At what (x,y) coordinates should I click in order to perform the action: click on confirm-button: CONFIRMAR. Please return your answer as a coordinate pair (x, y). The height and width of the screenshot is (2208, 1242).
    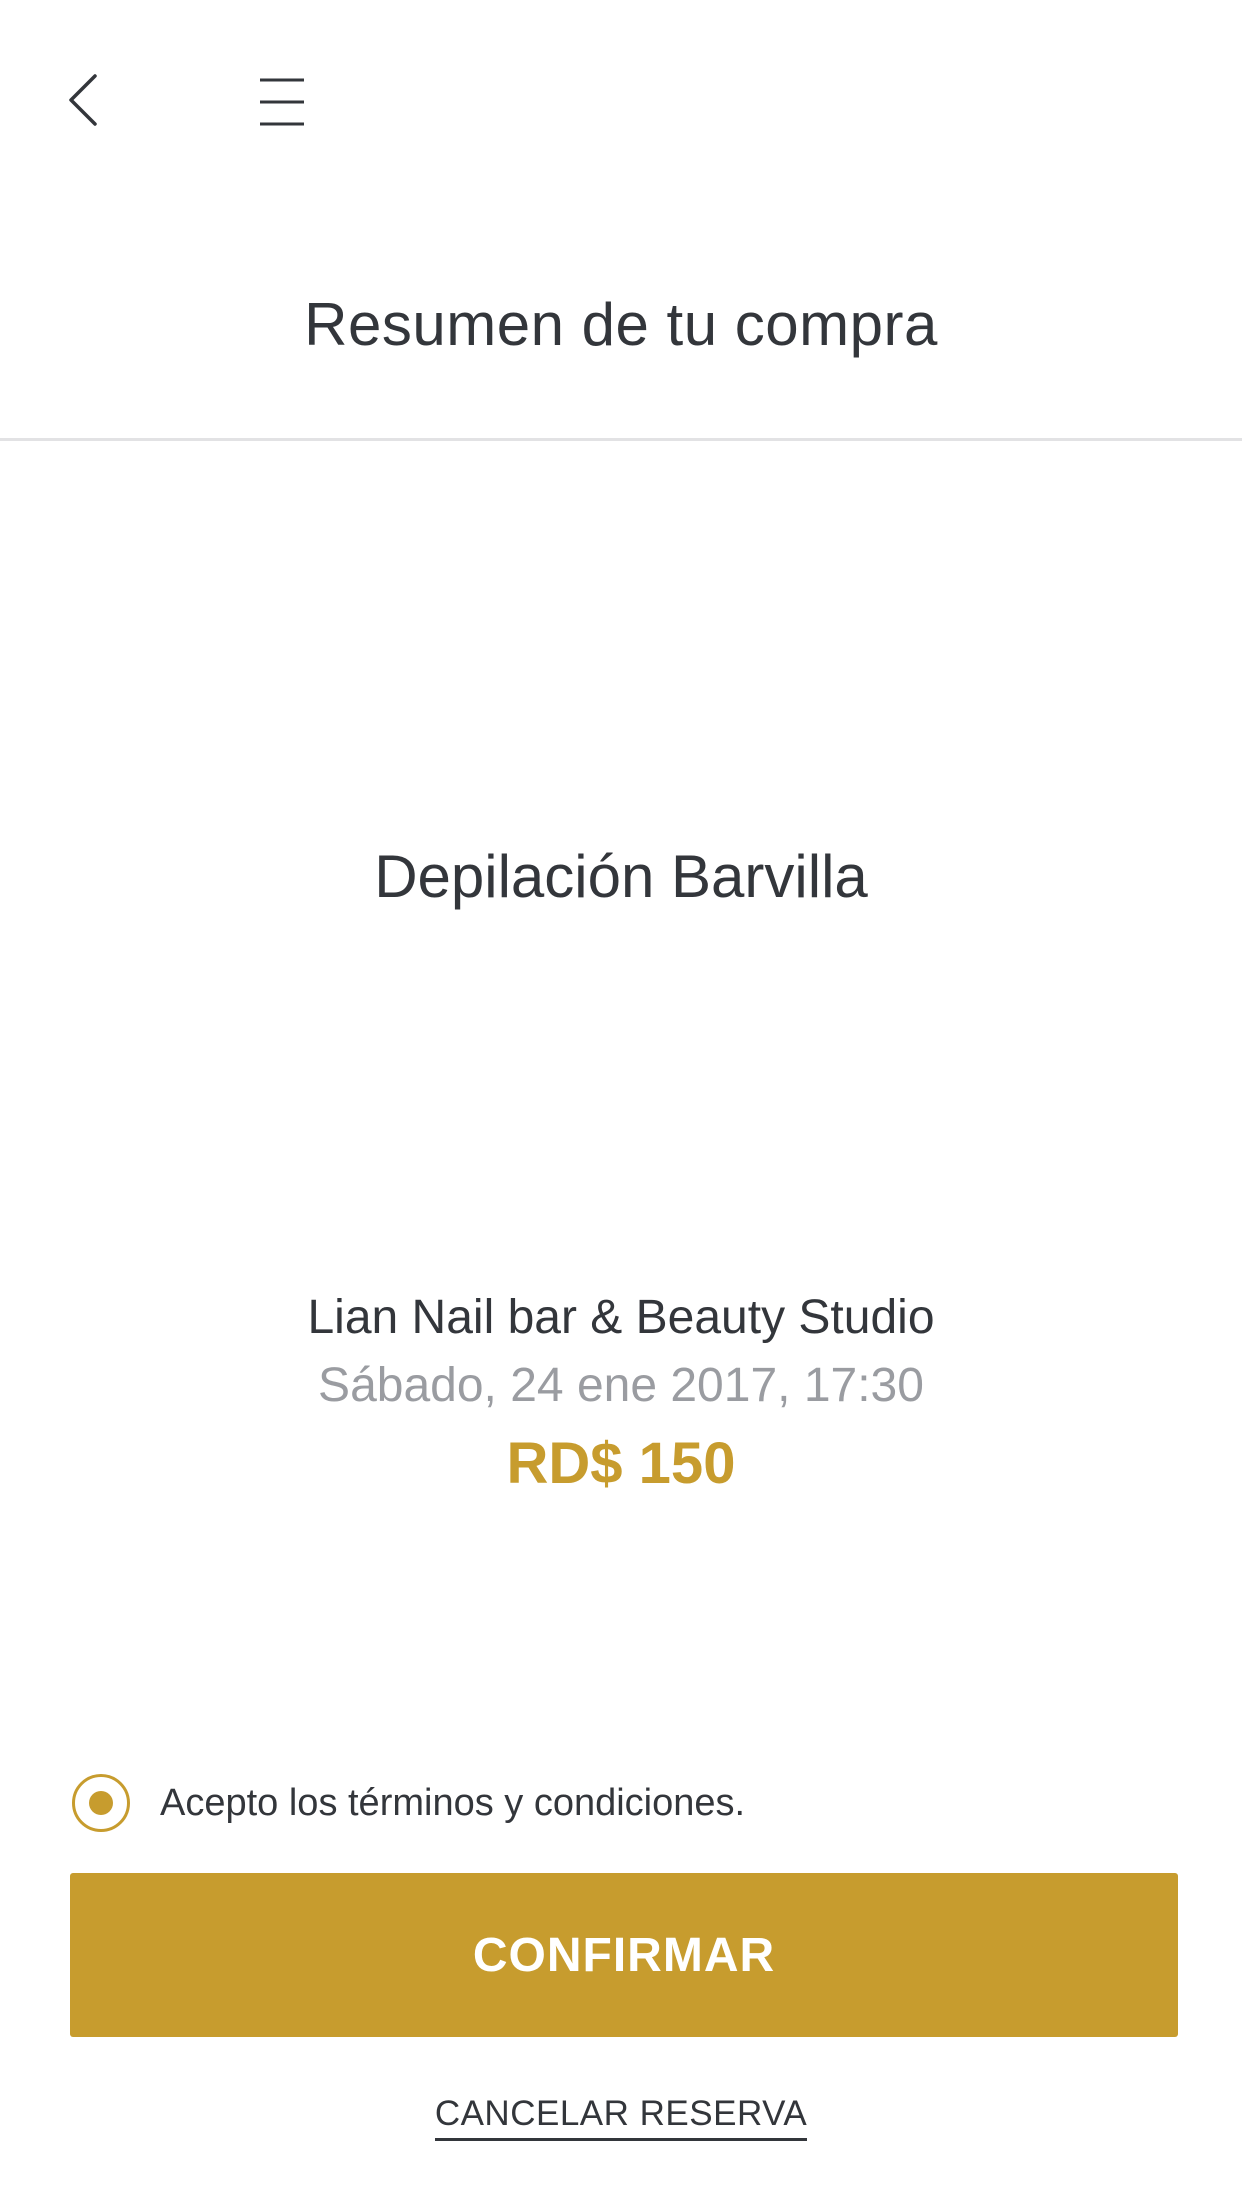
    Looking at the image, I should click on (624, 1955).